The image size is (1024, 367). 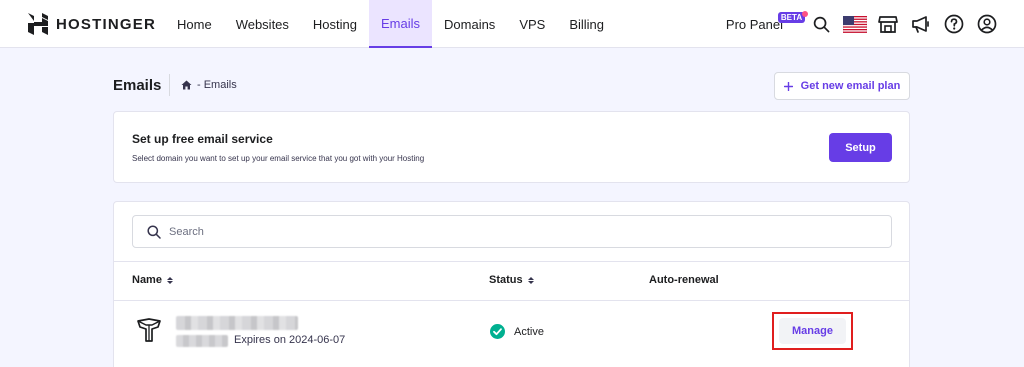 I want to click on nav-billing: Billing, so click(x=586, y=24).